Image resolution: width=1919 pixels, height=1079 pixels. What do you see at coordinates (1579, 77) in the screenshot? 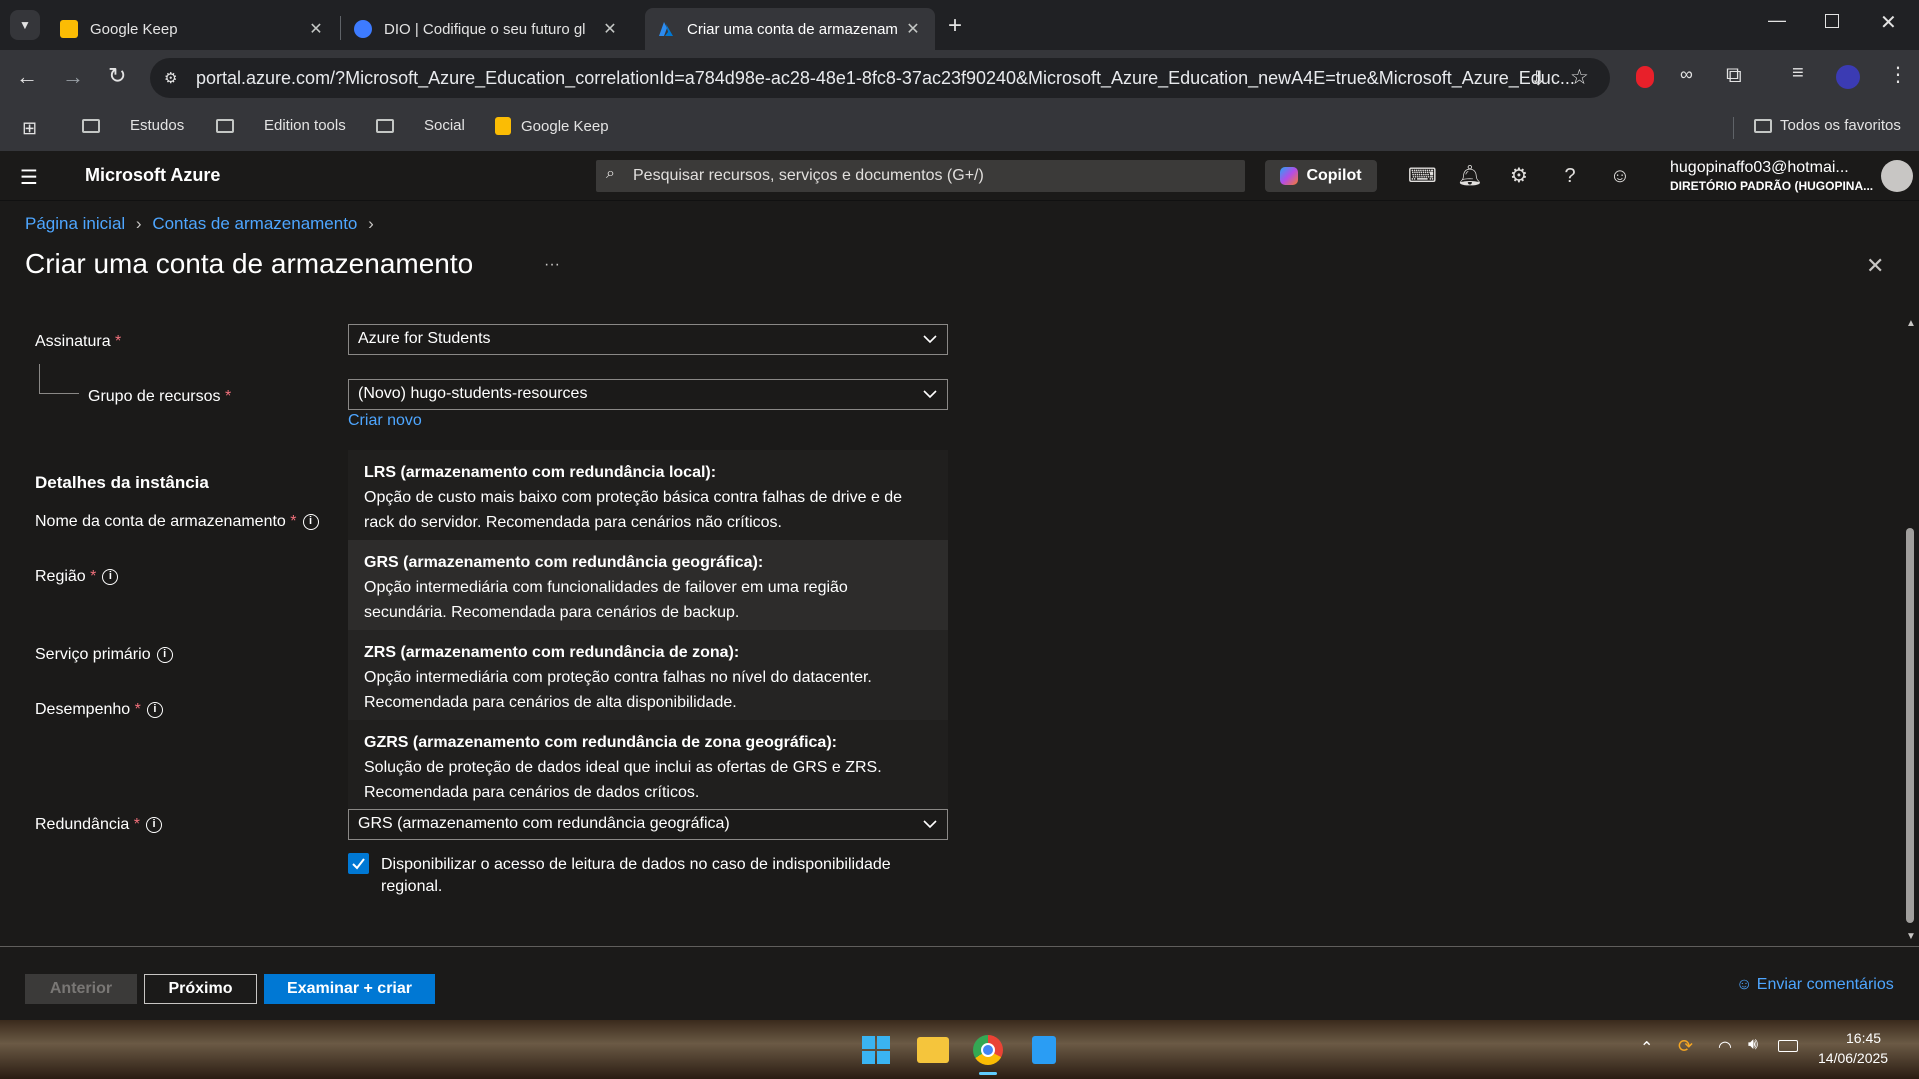
I see `bookmark-star-icon: ☆` at bounding box center [1579, 77].